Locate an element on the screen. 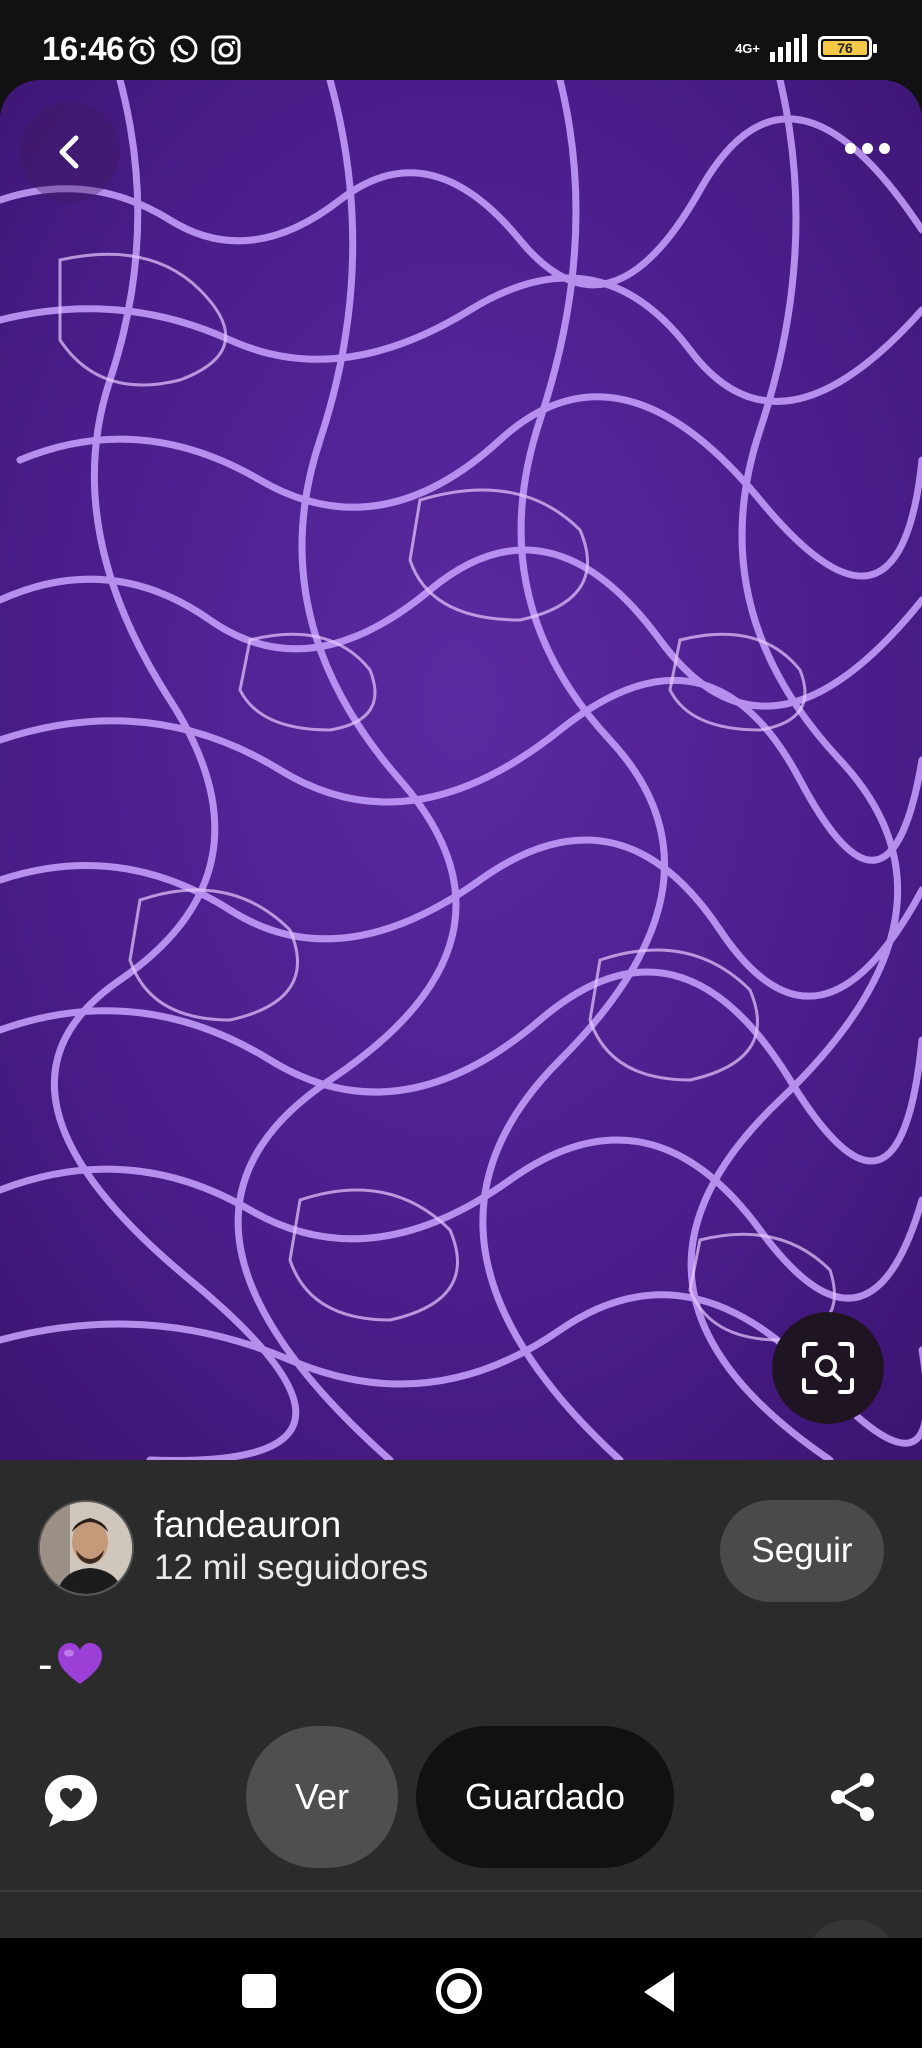 This screenshot has width=922, height=2048. description-text: - is located at coordinates (45, 1664).